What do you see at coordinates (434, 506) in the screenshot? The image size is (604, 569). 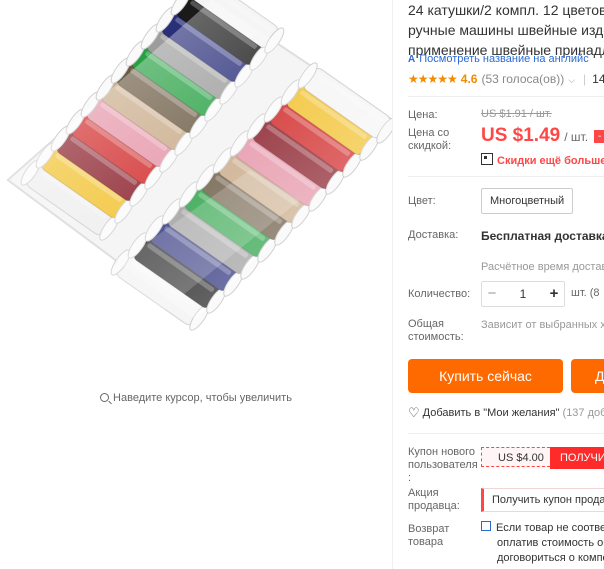 I see `promo-label-line-2: продавца:` at bounding box center [434, 506].